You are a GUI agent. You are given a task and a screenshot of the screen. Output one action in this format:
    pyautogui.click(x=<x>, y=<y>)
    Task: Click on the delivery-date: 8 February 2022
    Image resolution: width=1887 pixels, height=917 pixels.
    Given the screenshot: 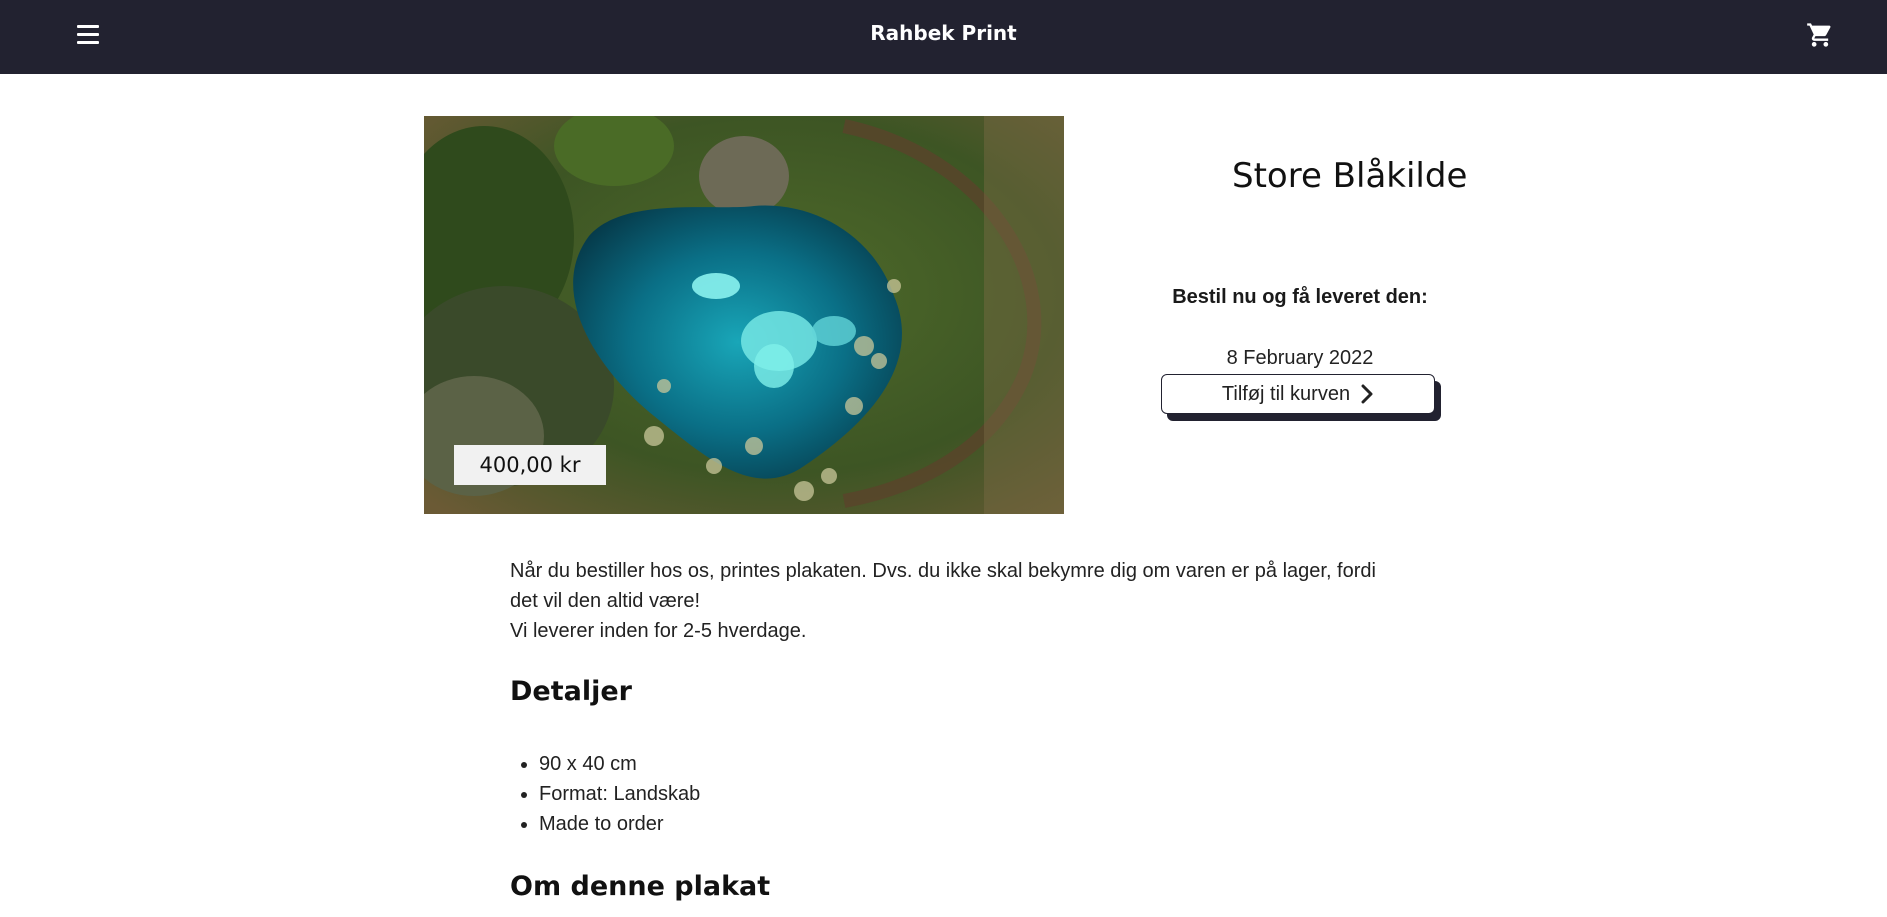 What is the action you would take?
    pyautogui.click(x=1300, y=358)
    